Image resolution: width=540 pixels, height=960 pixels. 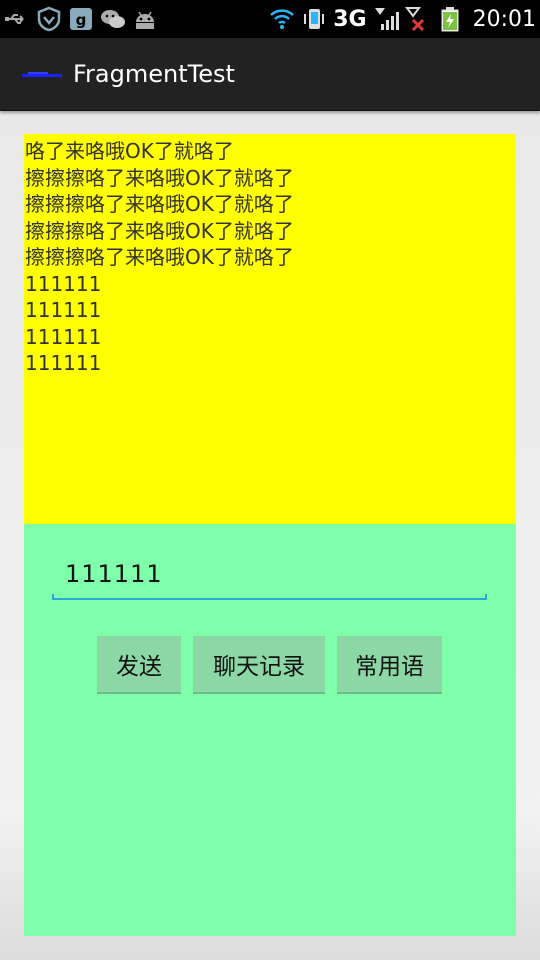 What do you see at coordinates (114, 574) in the screenshot?
I see `message-input-value: 111111` at bounding box center [114, 574].